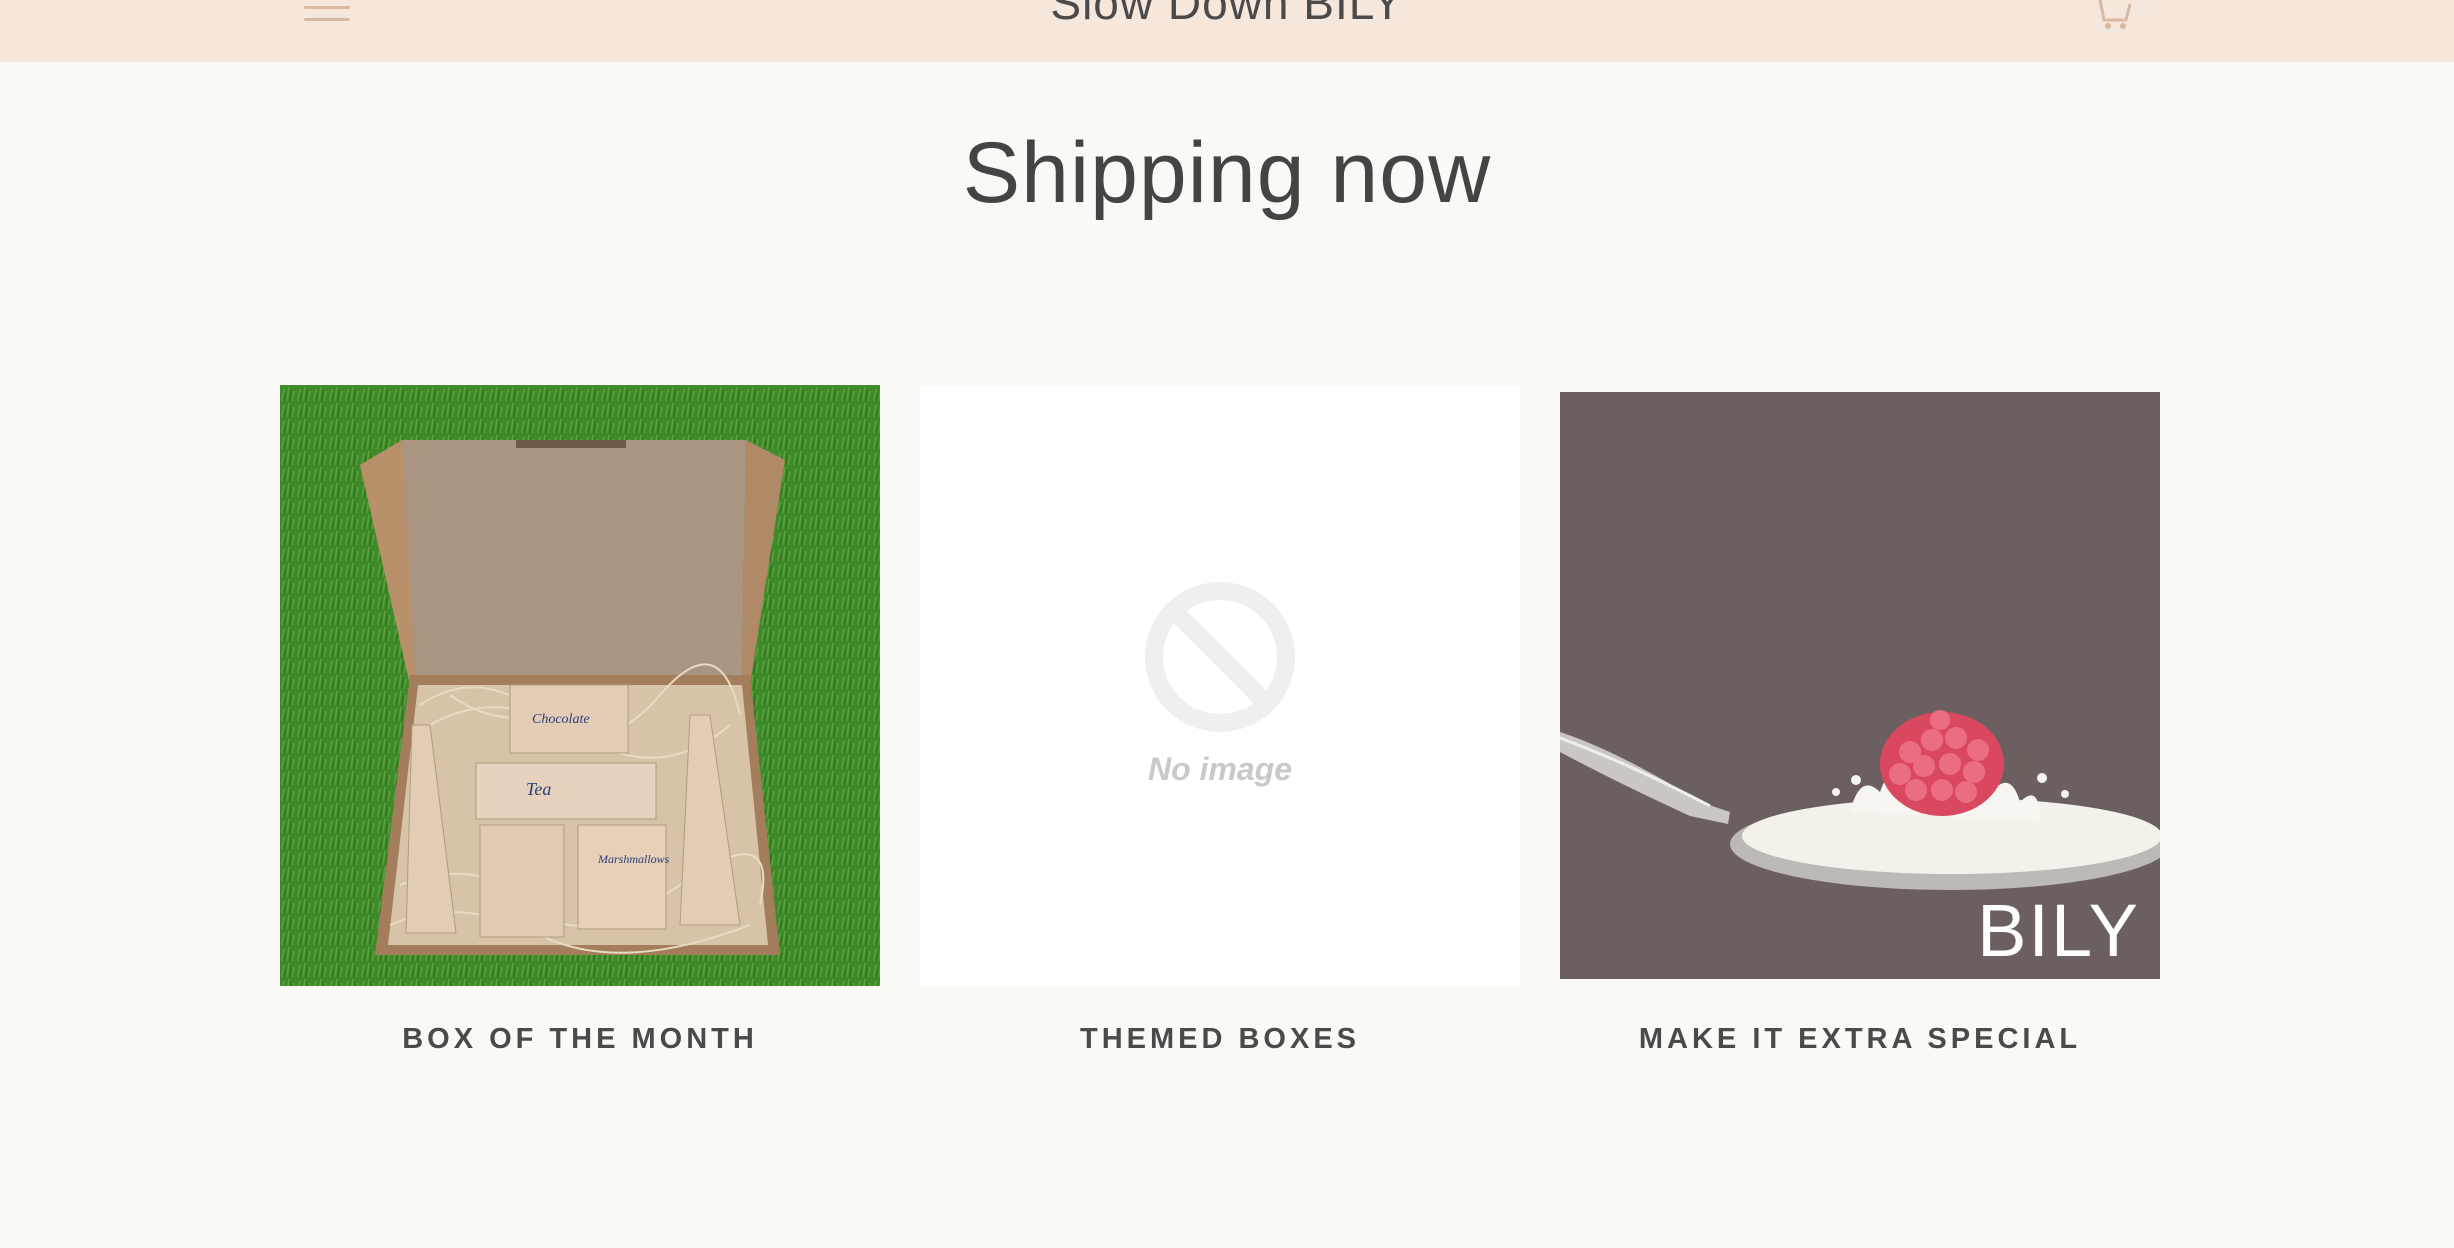 This screenshot has height=1248, width=2454. I want to click on svg-text: Marshmallows, so click(633, 859).